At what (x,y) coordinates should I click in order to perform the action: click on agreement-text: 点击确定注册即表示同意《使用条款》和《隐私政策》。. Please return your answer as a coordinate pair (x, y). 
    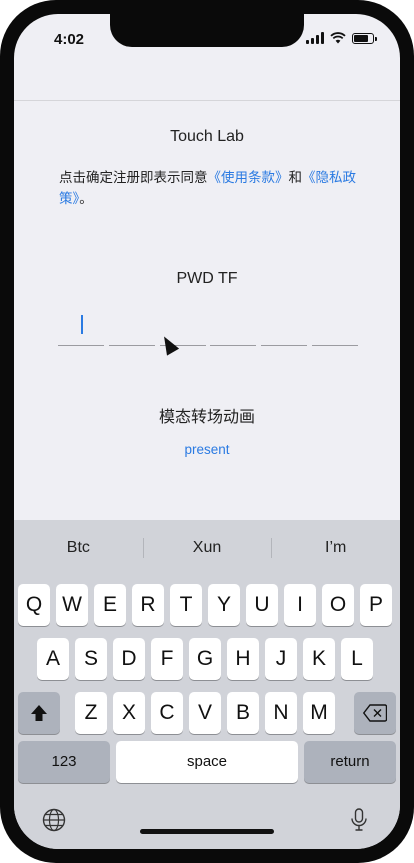
    Looking at the image, I should click on (209, 188).